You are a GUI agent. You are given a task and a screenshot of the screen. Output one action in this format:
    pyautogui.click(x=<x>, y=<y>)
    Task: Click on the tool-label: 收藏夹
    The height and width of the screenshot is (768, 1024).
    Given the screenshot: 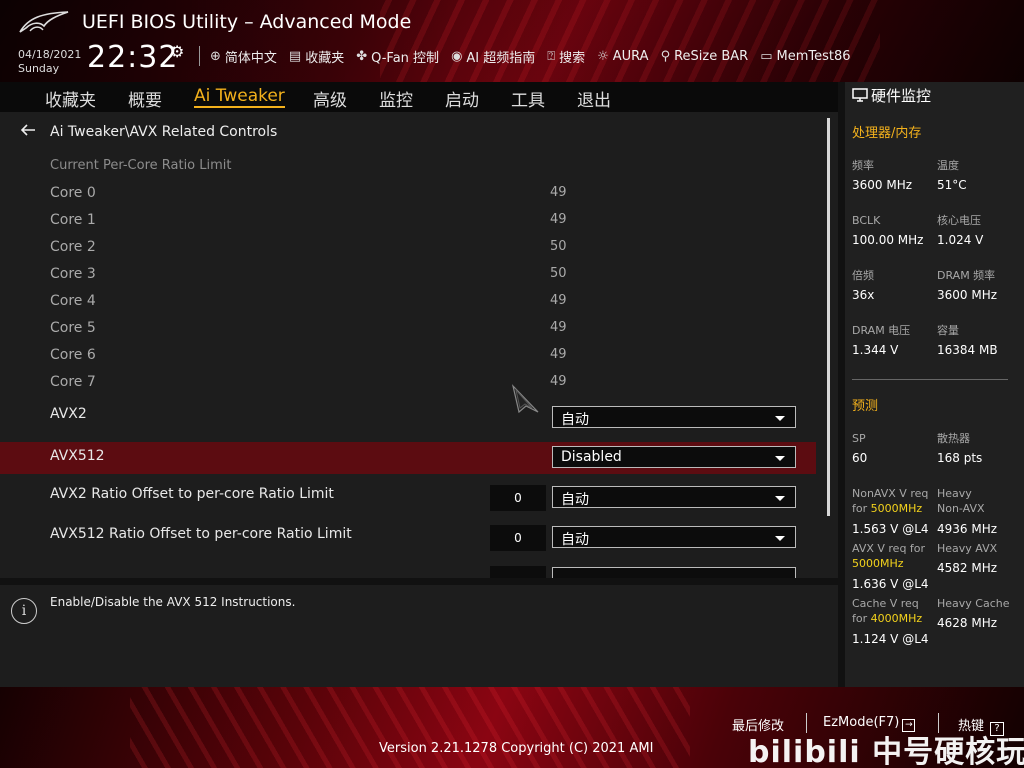 What is the action you would take?
    pyautogui.click(x=325, y=58)
    